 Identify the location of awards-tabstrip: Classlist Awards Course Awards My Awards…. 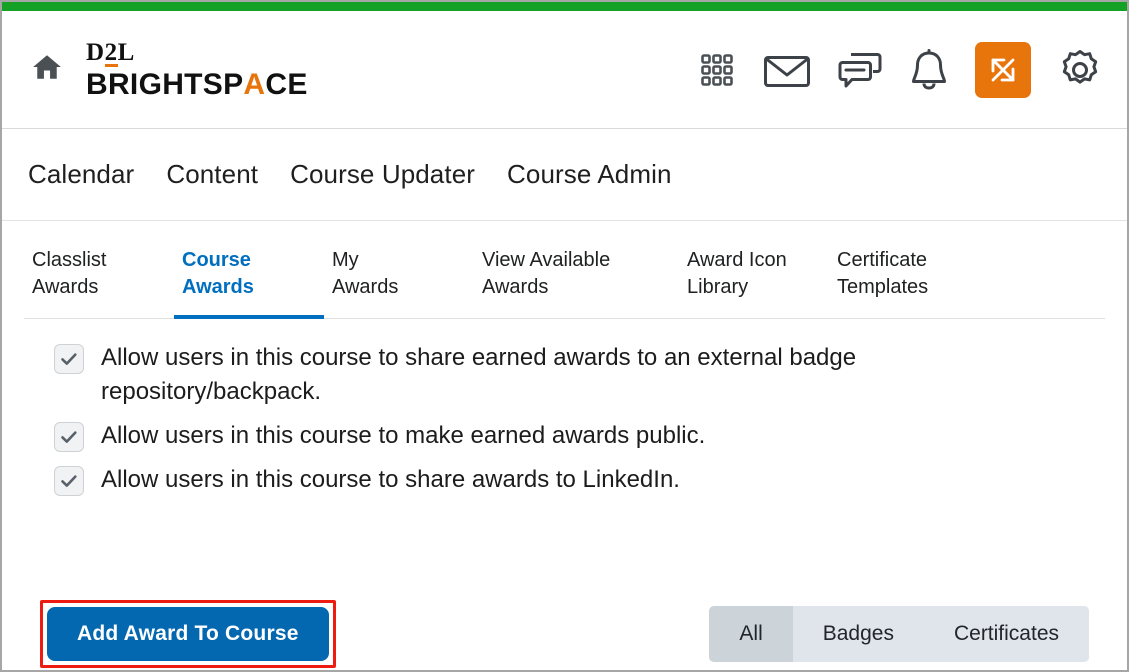
(564, 279).